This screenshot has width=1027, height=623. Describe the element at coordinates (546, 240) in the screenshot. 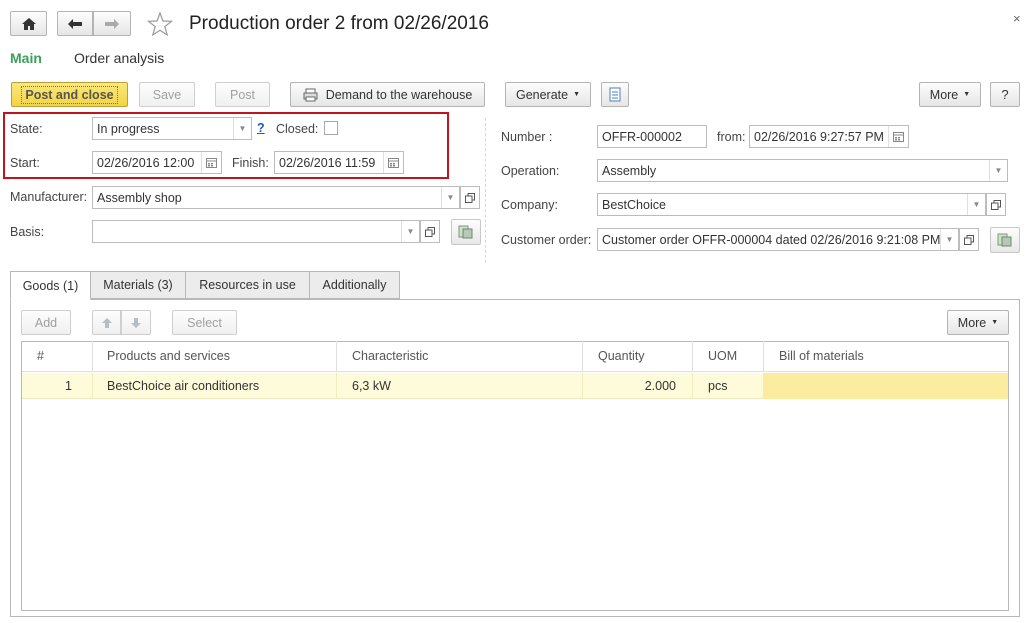

I see `customer-order-label: Customer order:` at that location.